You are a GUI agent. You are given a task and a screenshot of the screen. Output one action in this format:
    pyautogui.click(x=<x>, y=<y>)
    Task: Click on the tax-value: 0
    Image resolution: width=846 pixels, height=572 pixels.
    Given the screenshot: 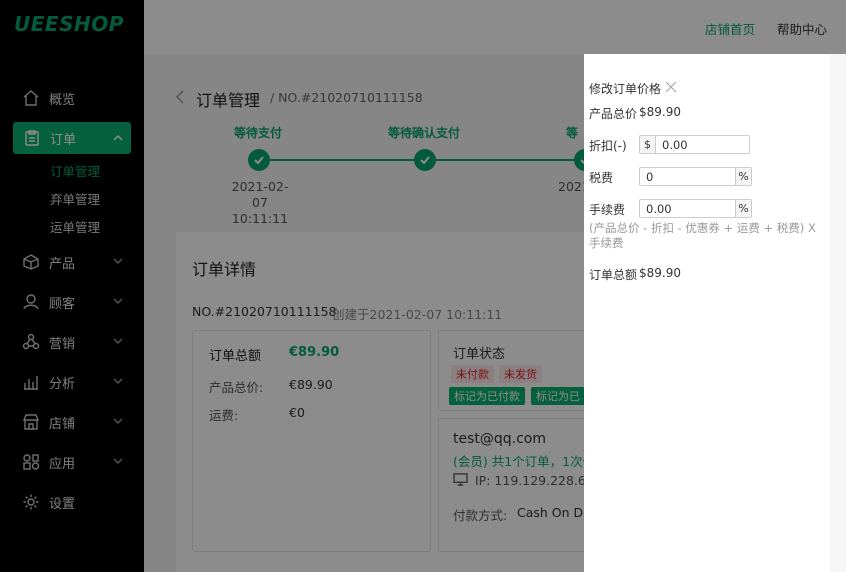 What is the action you would take?
    pyautogui.click(x=687, y=177)
    